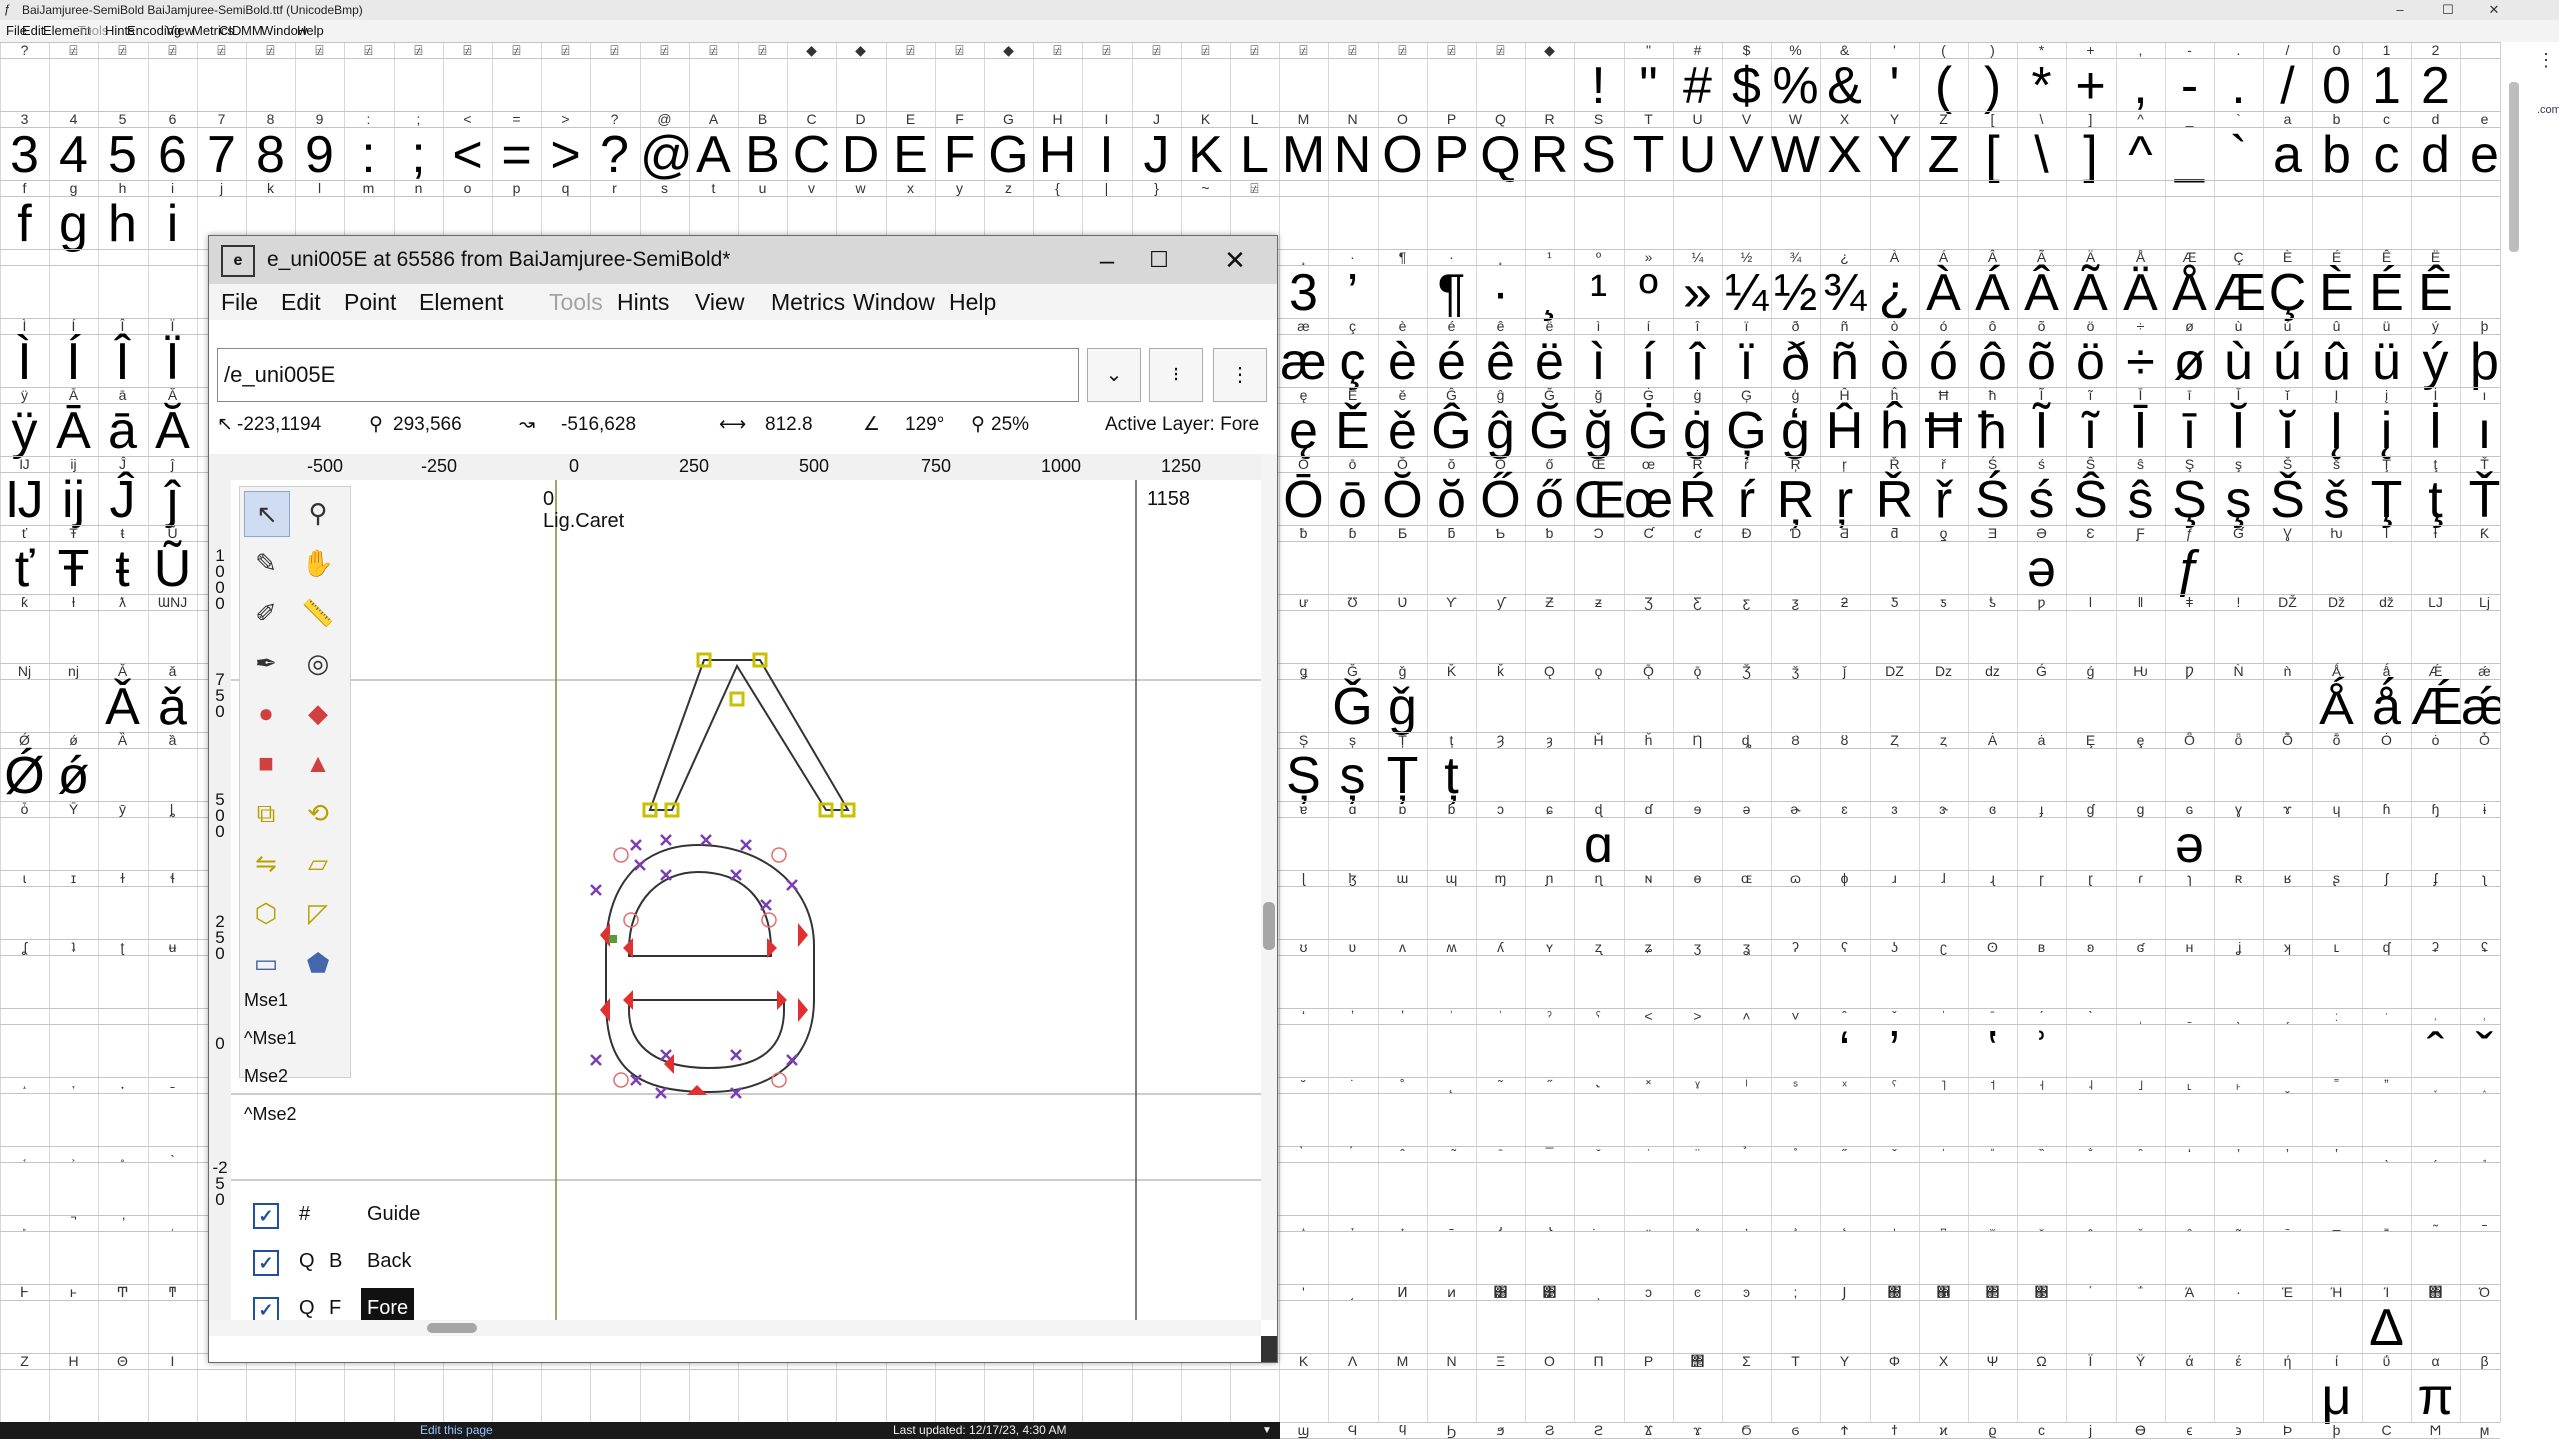 The image size is (2559, 1439). What do you see at coordinates (2287, 362) in the screenshot?
I see `glyph-cell: ú` at bounding box center [2287, 362].